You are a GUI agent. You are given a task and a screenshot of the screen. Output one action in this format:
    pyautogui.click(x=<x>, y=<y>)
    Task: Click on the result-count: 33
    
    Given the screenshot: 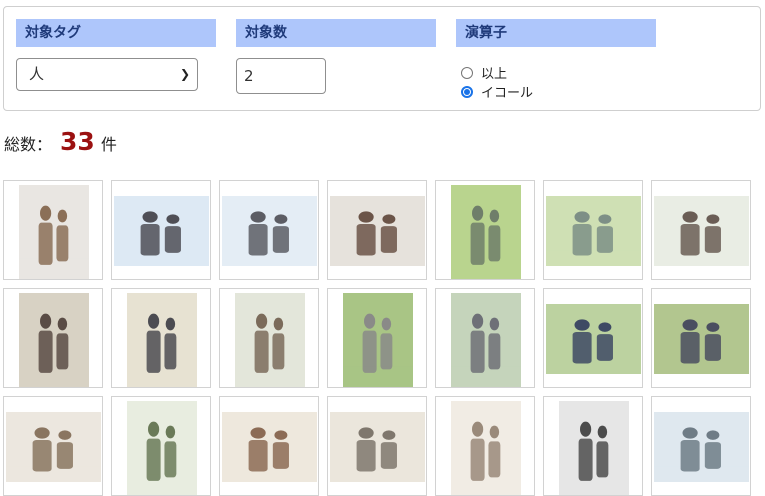 What is the action you would take?
    pyautogui.click(x=77, y=141)
    